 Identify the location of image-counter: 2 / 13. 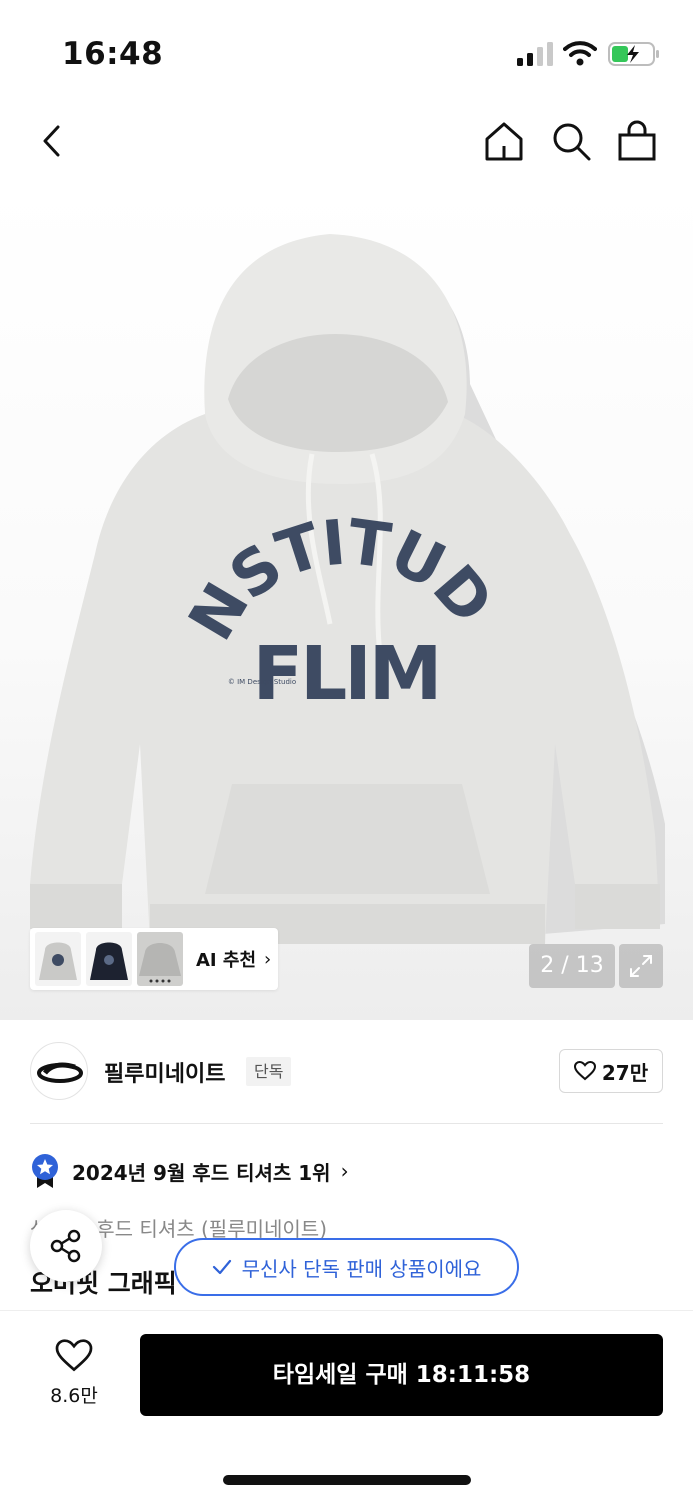
(572, 966).